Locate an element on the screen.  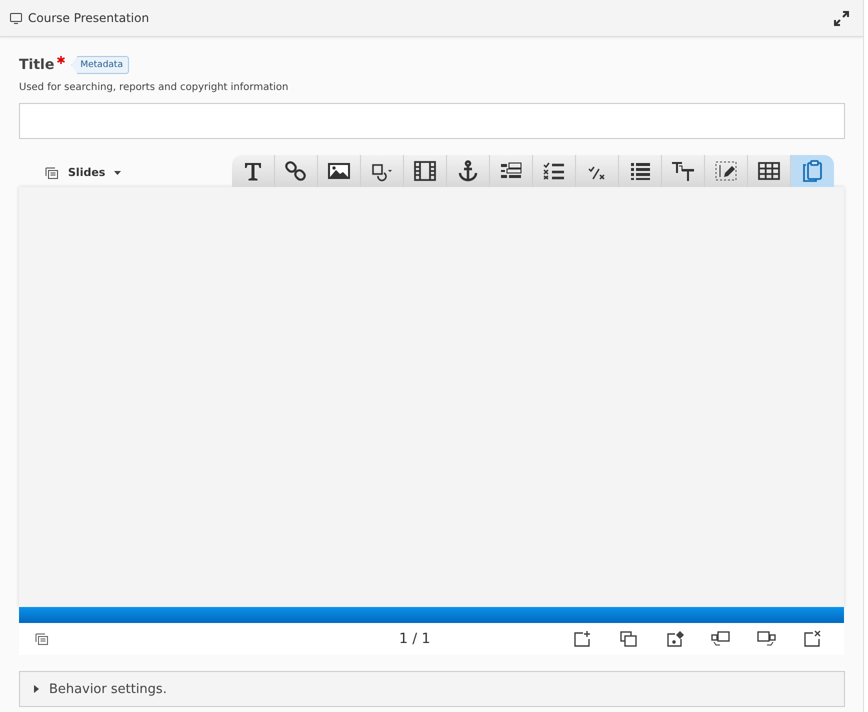
checklist-icon is located at coordinates (554, 171).